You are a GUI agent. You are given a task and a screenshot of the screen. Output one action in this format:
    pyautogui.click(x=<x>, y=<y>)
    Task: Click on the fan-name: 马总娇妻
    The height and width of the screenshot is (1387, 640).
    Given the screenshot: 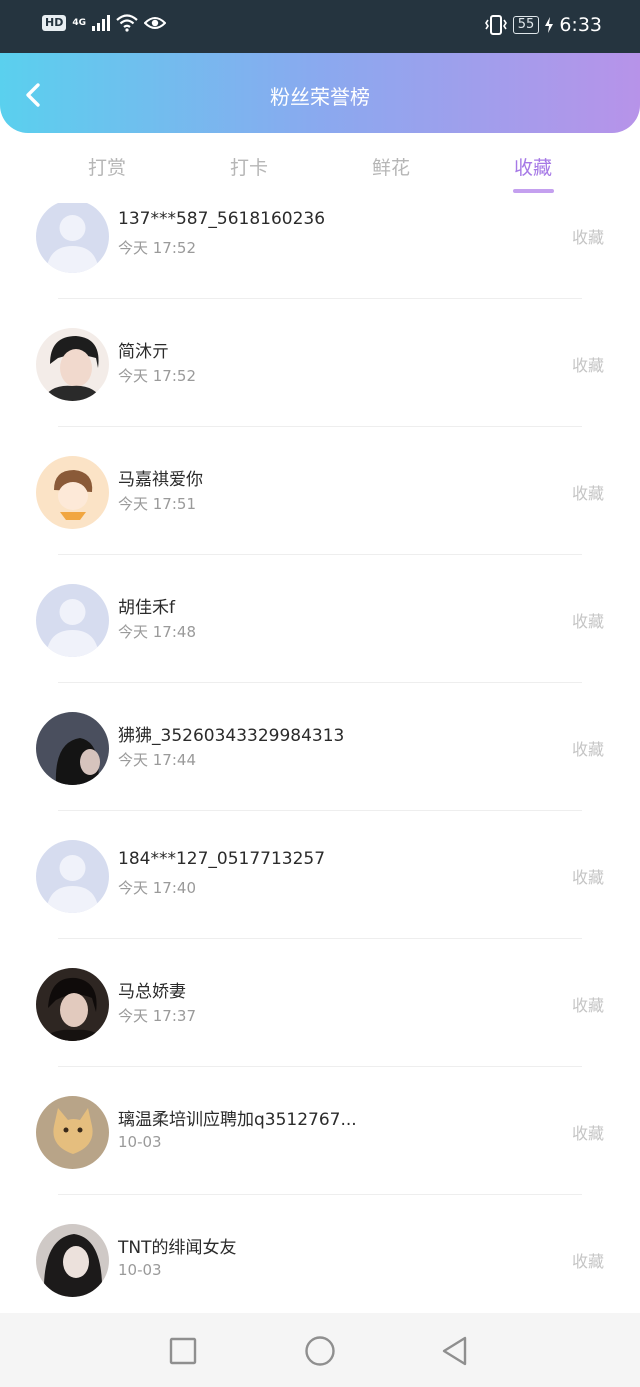 What is the action you would take?
    pyautogui.click(x=152, y=992)
    